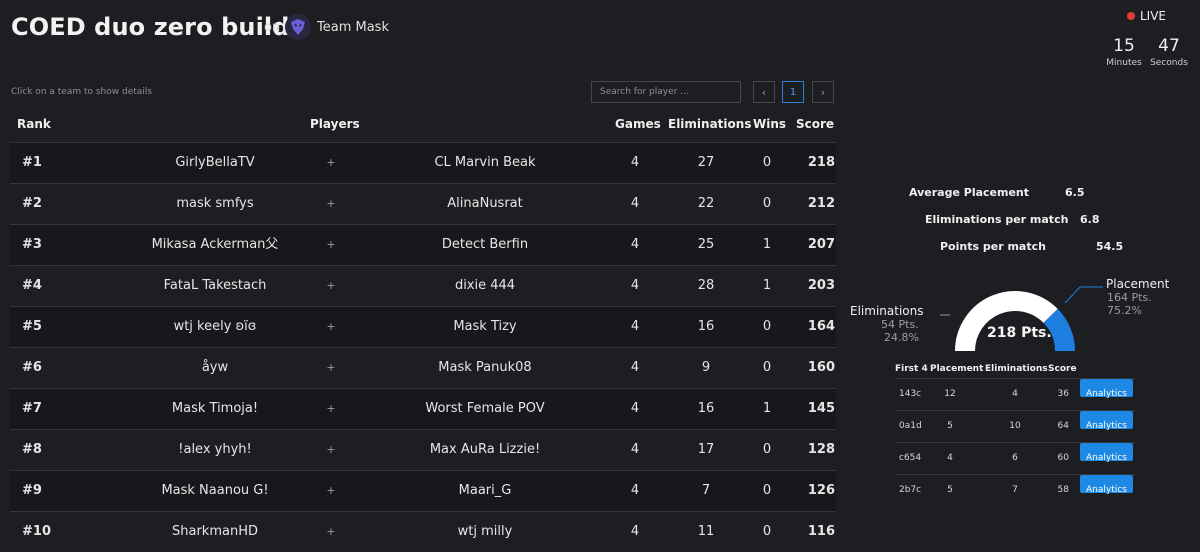 The width and height of the screenshot is (1200, 552). What do you see at coordinates (1016, 369) in the screenshot?
I see `col-eliminations: Eliminations` at bounding box center [1016, 369].